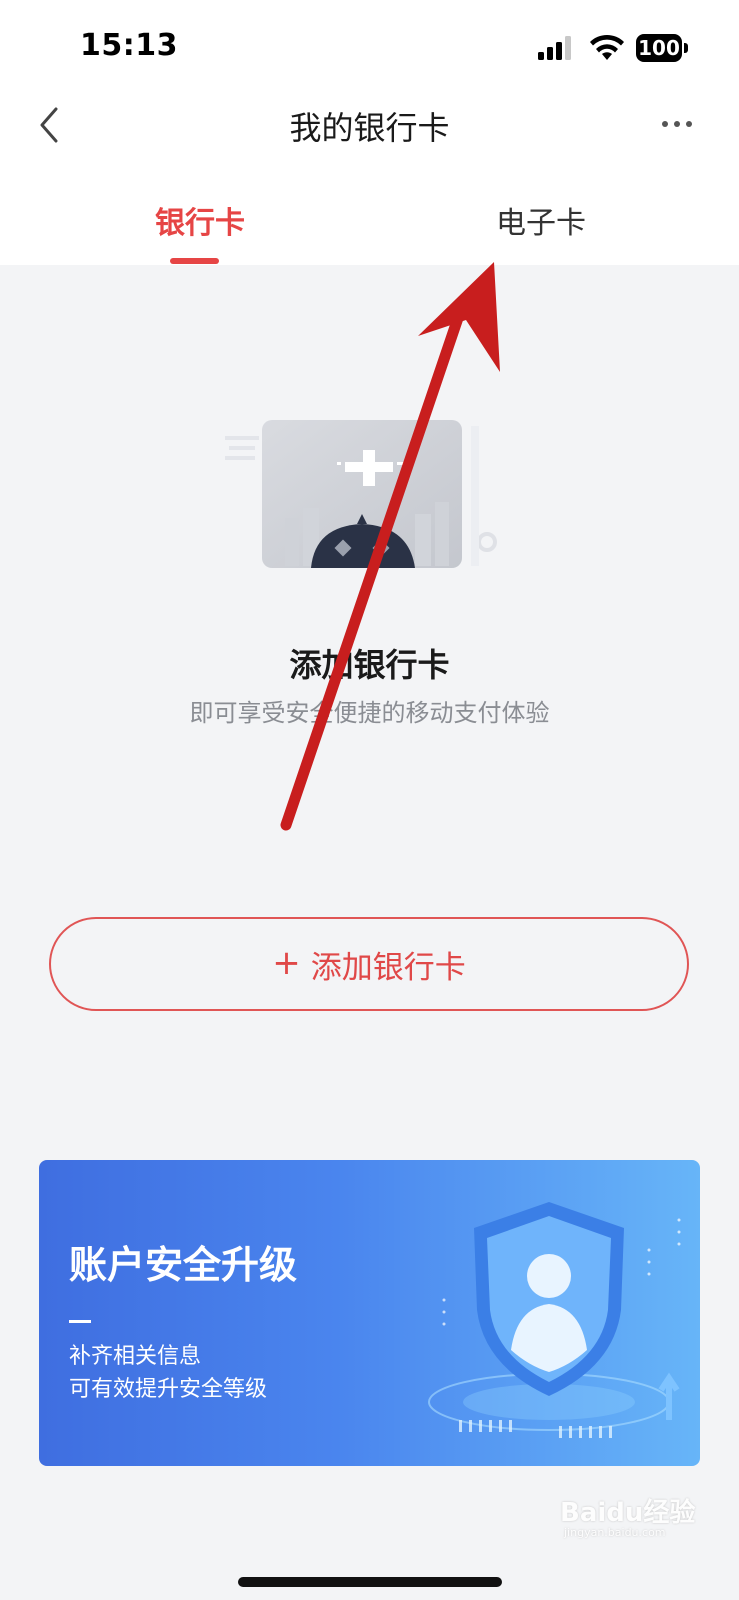 The width and height of the screenshot is (739, 1600). Describe the element at coordinates (615, 1532) in the screenshot. I see `watermark-url: jingyan.baidu.com` at that location.